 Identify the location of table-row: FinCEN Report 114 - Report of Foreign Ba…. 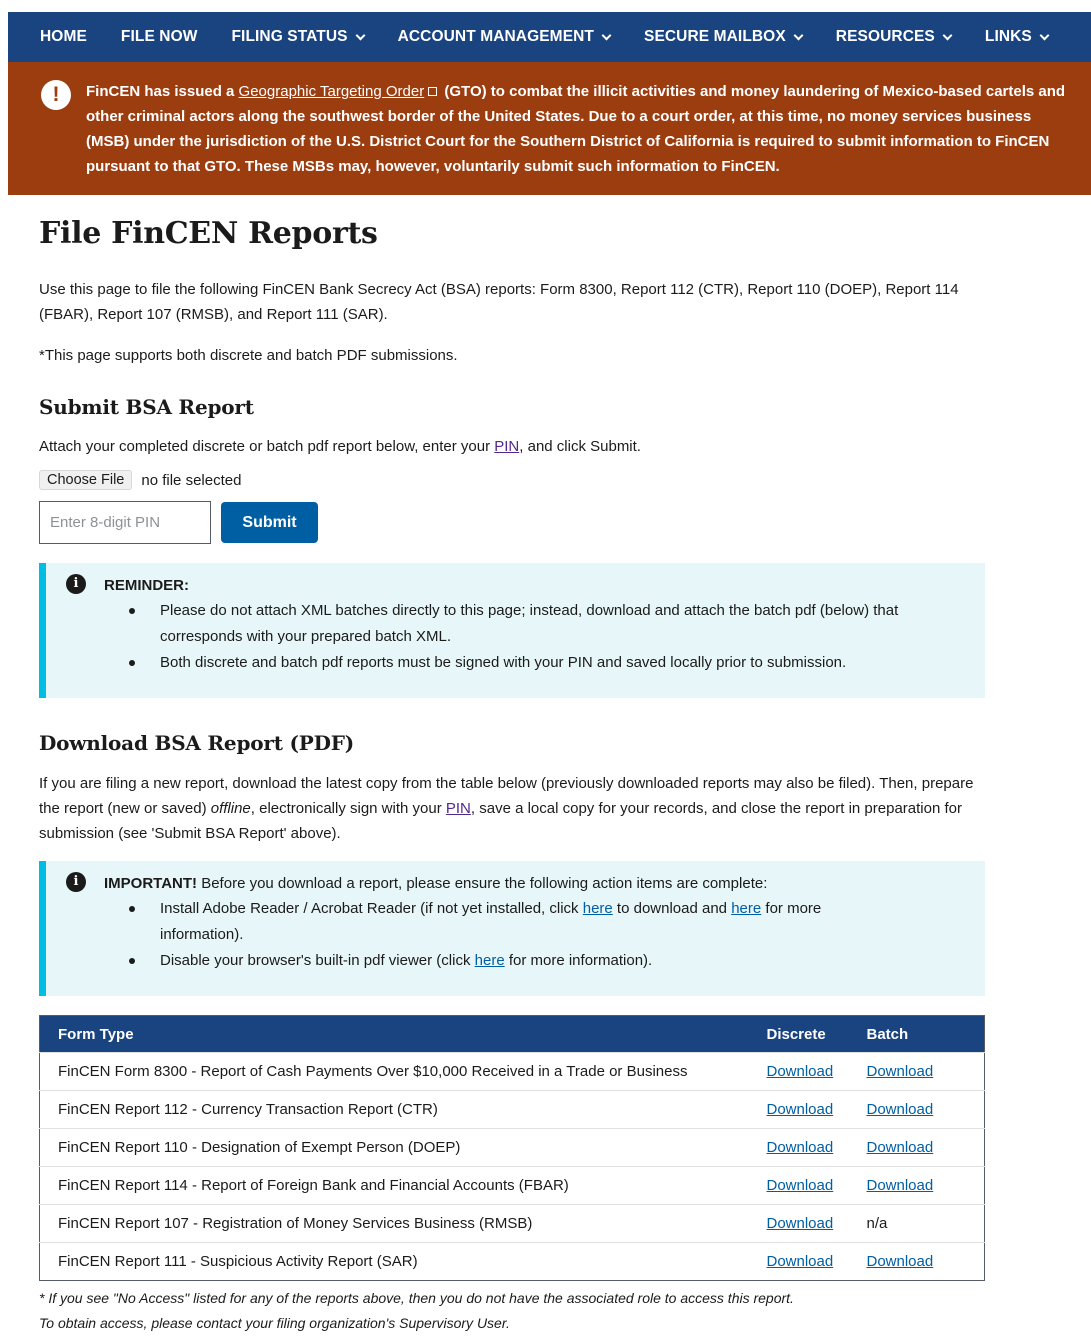
(512, 1185).